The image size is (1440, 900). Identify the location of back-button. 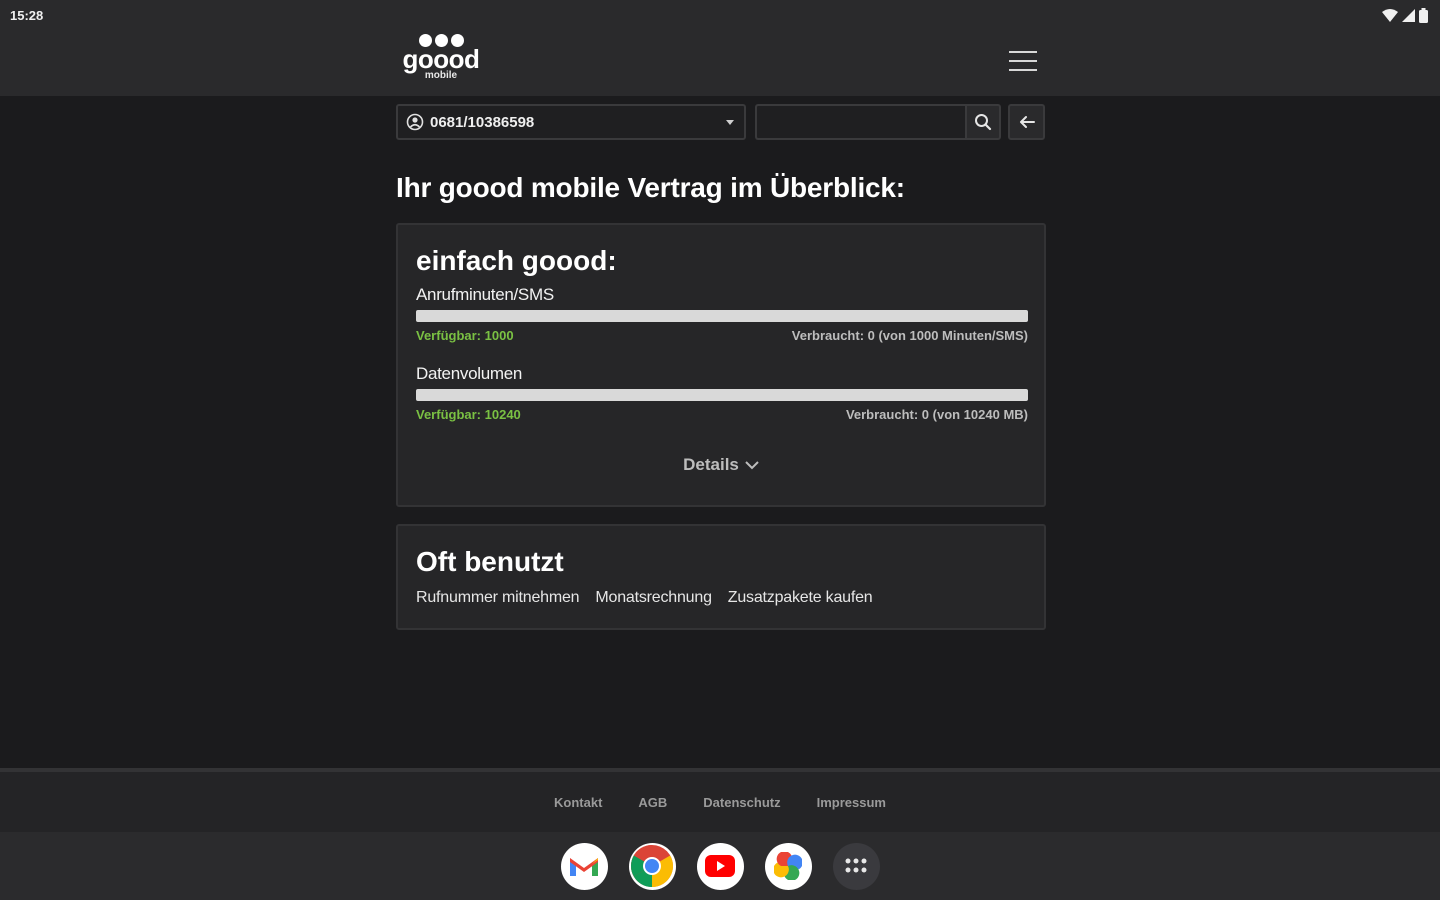
(1026, 122).